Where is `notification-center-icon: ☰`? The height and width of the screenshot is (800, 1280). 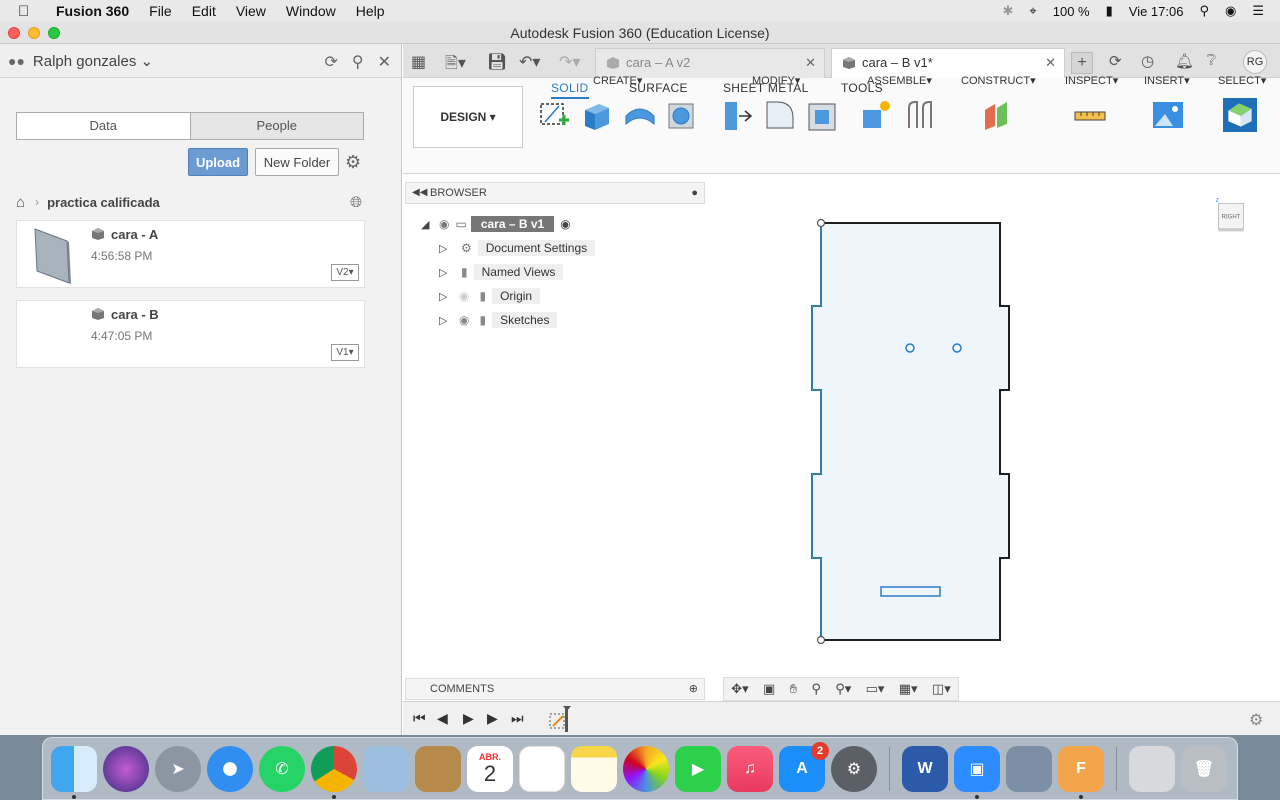 notification-center-icon: ☰ is located at coordinates (1258, 11).